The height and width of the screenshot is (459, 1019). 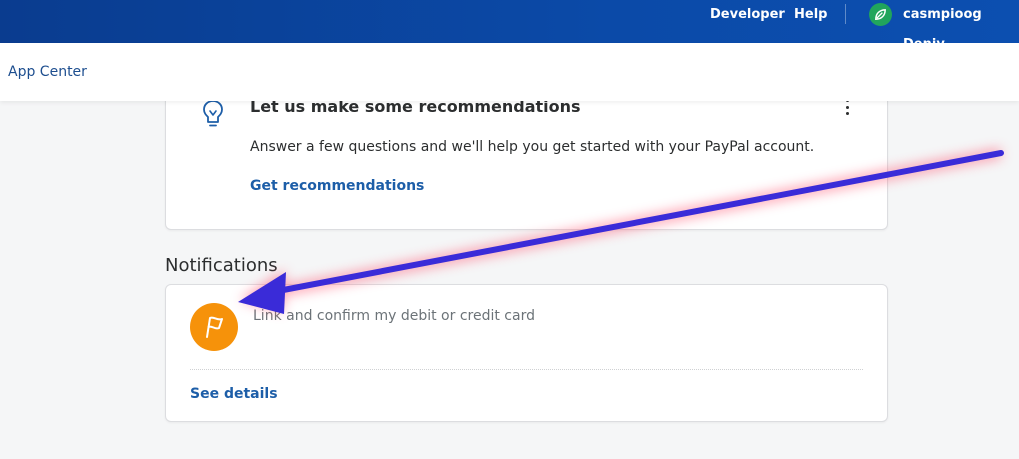 I want to click on sub-header: App Center, so click(x=509, y=72).